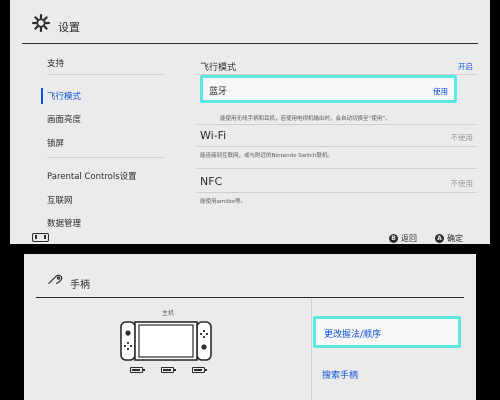 The width and height of the screenshot is (500, 400). I want to click on sidebar-active-indicator, so click(42, 96).